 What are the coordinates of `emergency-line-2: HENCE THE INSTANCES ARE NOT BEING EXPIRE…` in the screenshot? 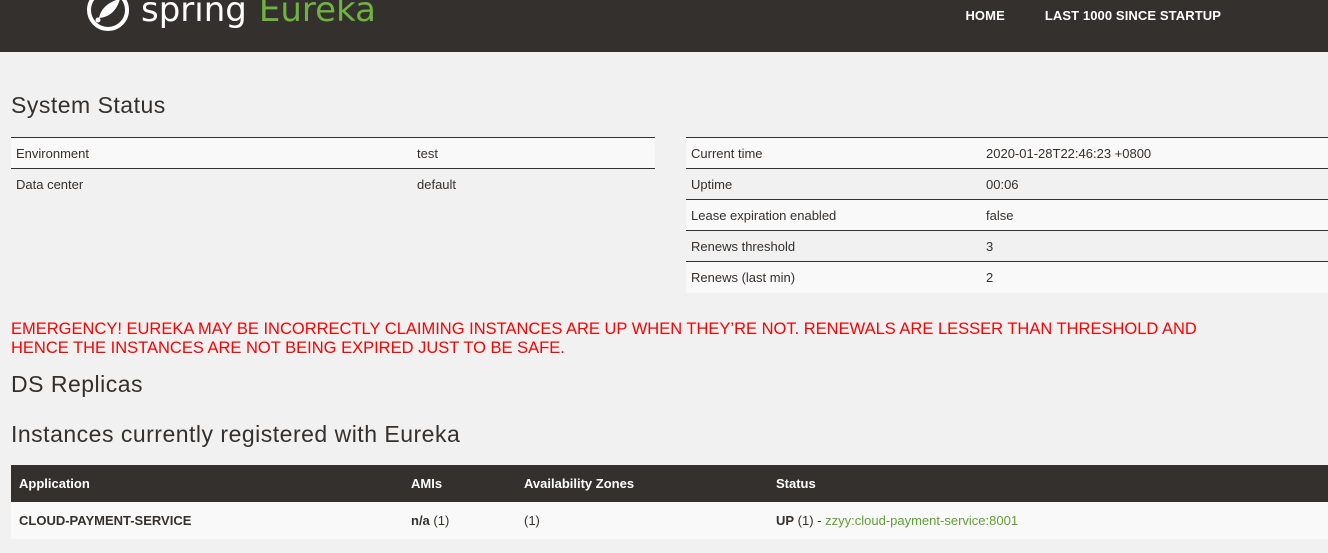 It's located at (288, 348).